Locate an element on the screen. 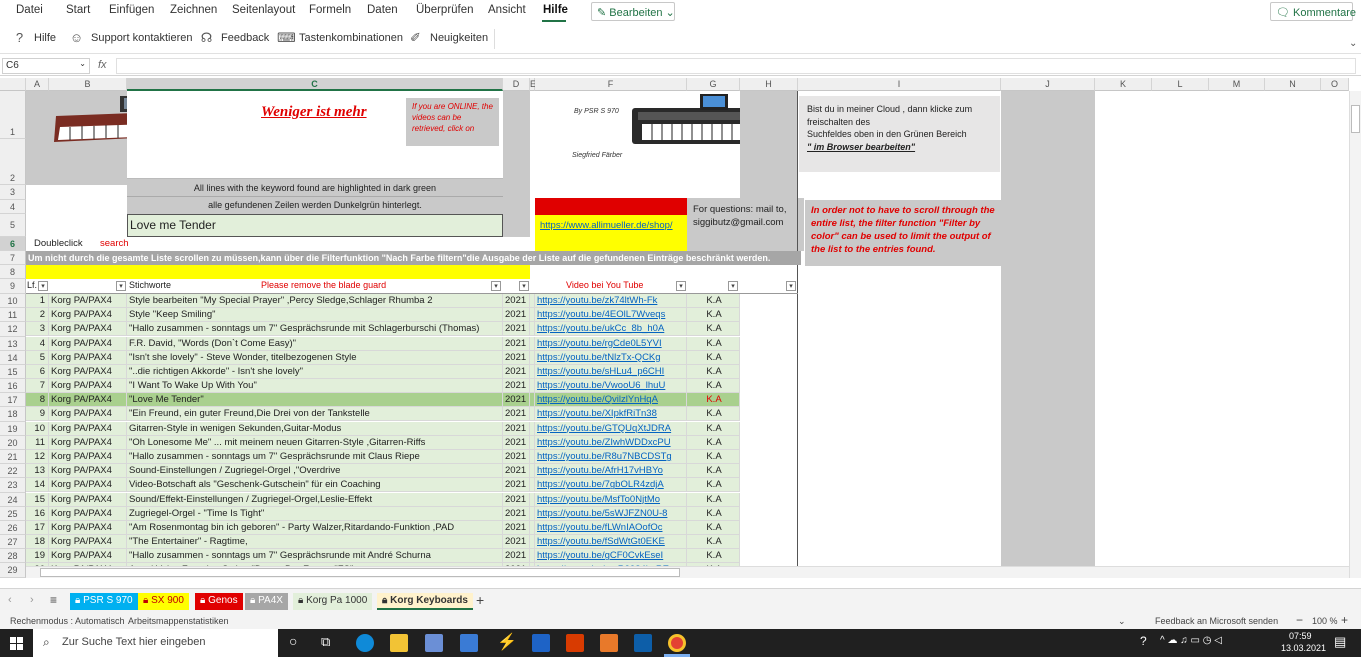  row-header: 13 is located at coordinates (13, 343).